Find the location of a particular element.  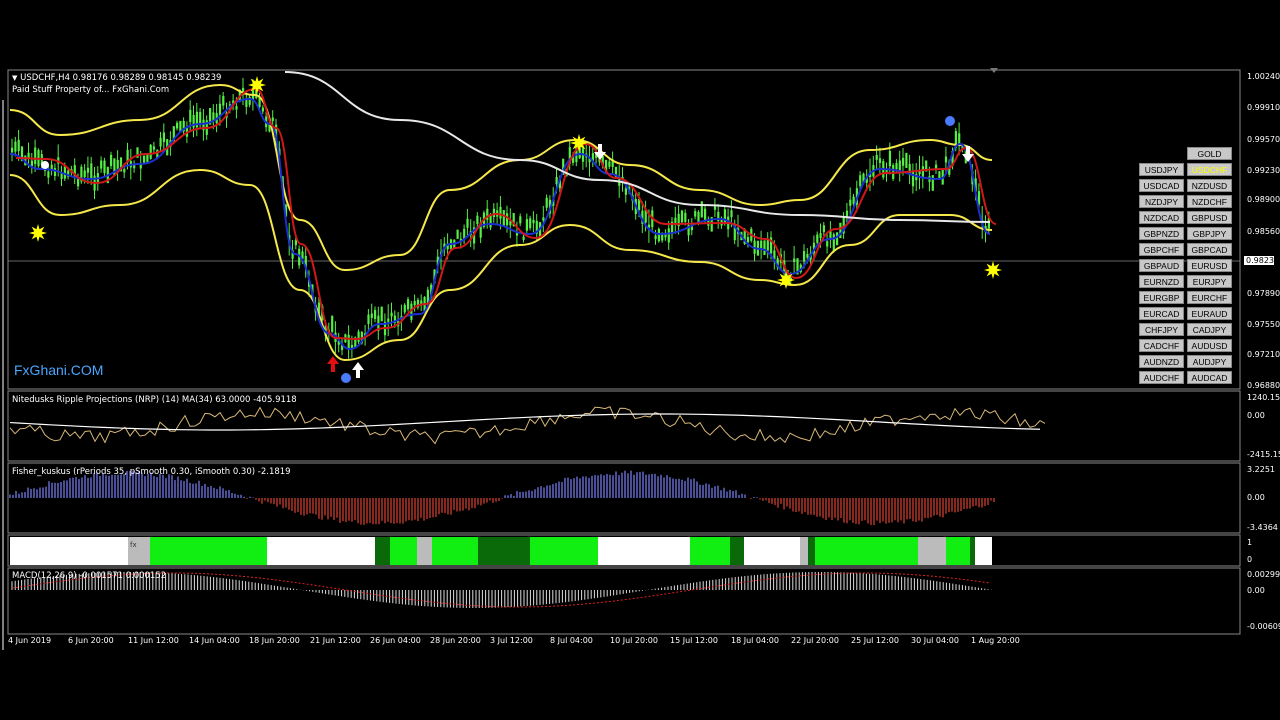

symbol-button-eurjpy: EURJPY is located at coordinates (1209, 281).